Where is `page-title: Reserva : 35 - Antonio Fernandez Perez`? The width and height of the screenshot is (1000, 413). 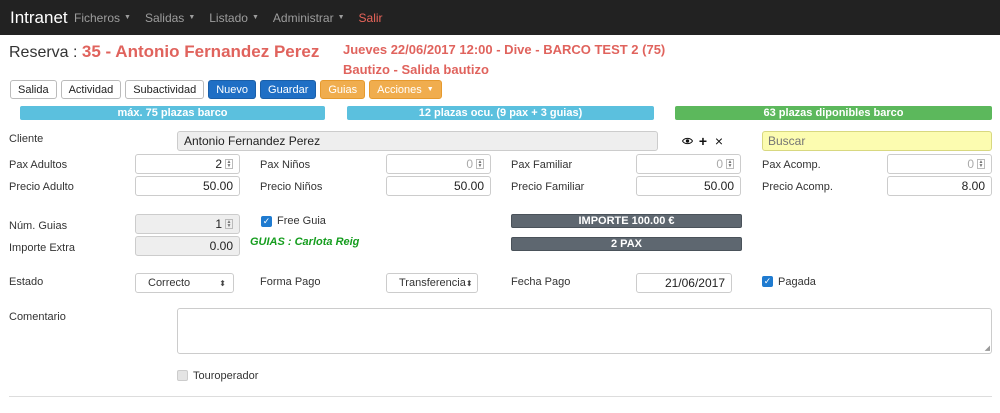 page-title: Reserva : 35 - Antonio Fernandez Perez is located at coordinates (164, 52).